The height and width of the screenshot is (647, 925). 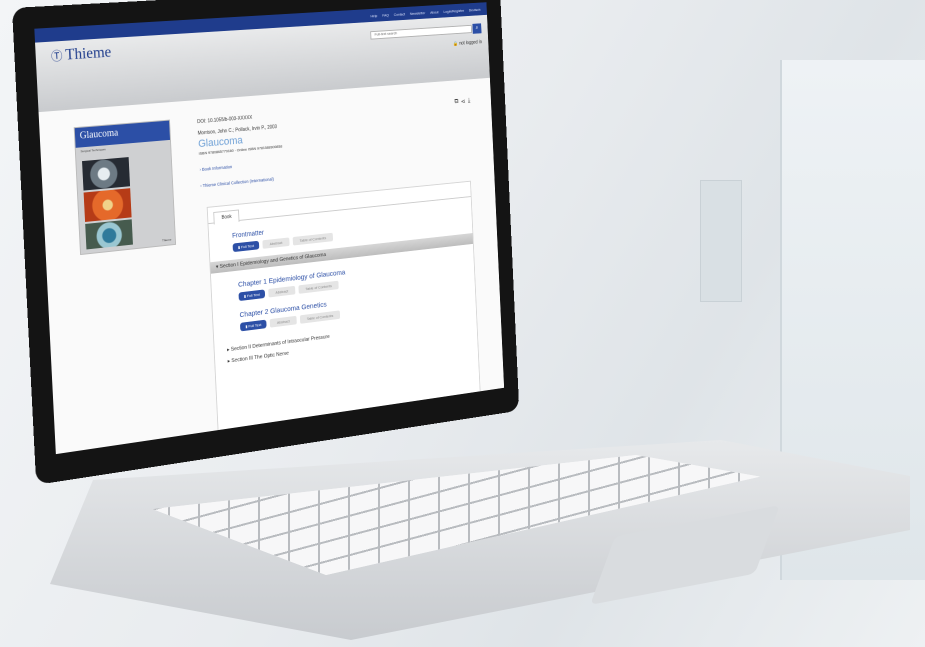 I want to click on download-icon: ⤓, so click(x=469, y=100).